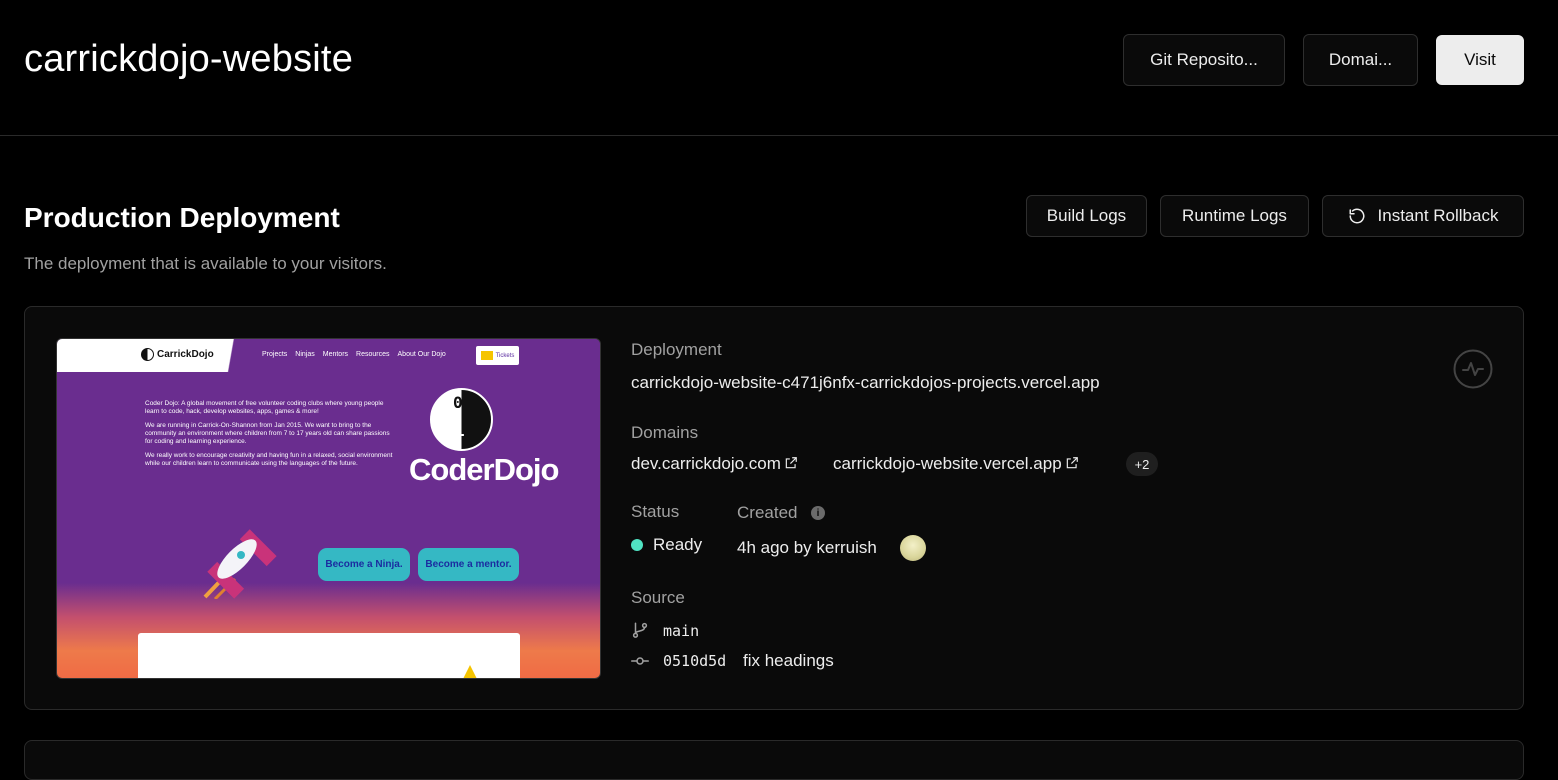 Image resolution: width=1558 pixels, height=780 pixels. What do you see at coordinates (364, 564) in the screenshot?
I see `preview-cta-ninja: Become a Ninja.` at bounding box center [364, 564].